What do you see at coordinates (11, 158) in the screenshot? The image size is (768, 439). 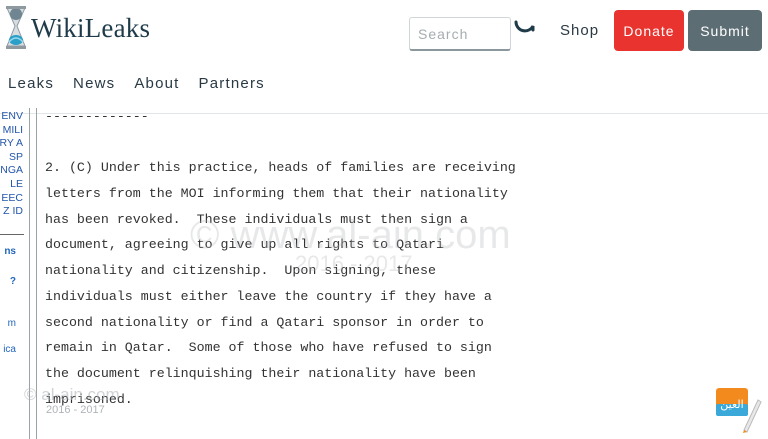 I see `sidebar-tag: SP` at bounding box center [11, 158].